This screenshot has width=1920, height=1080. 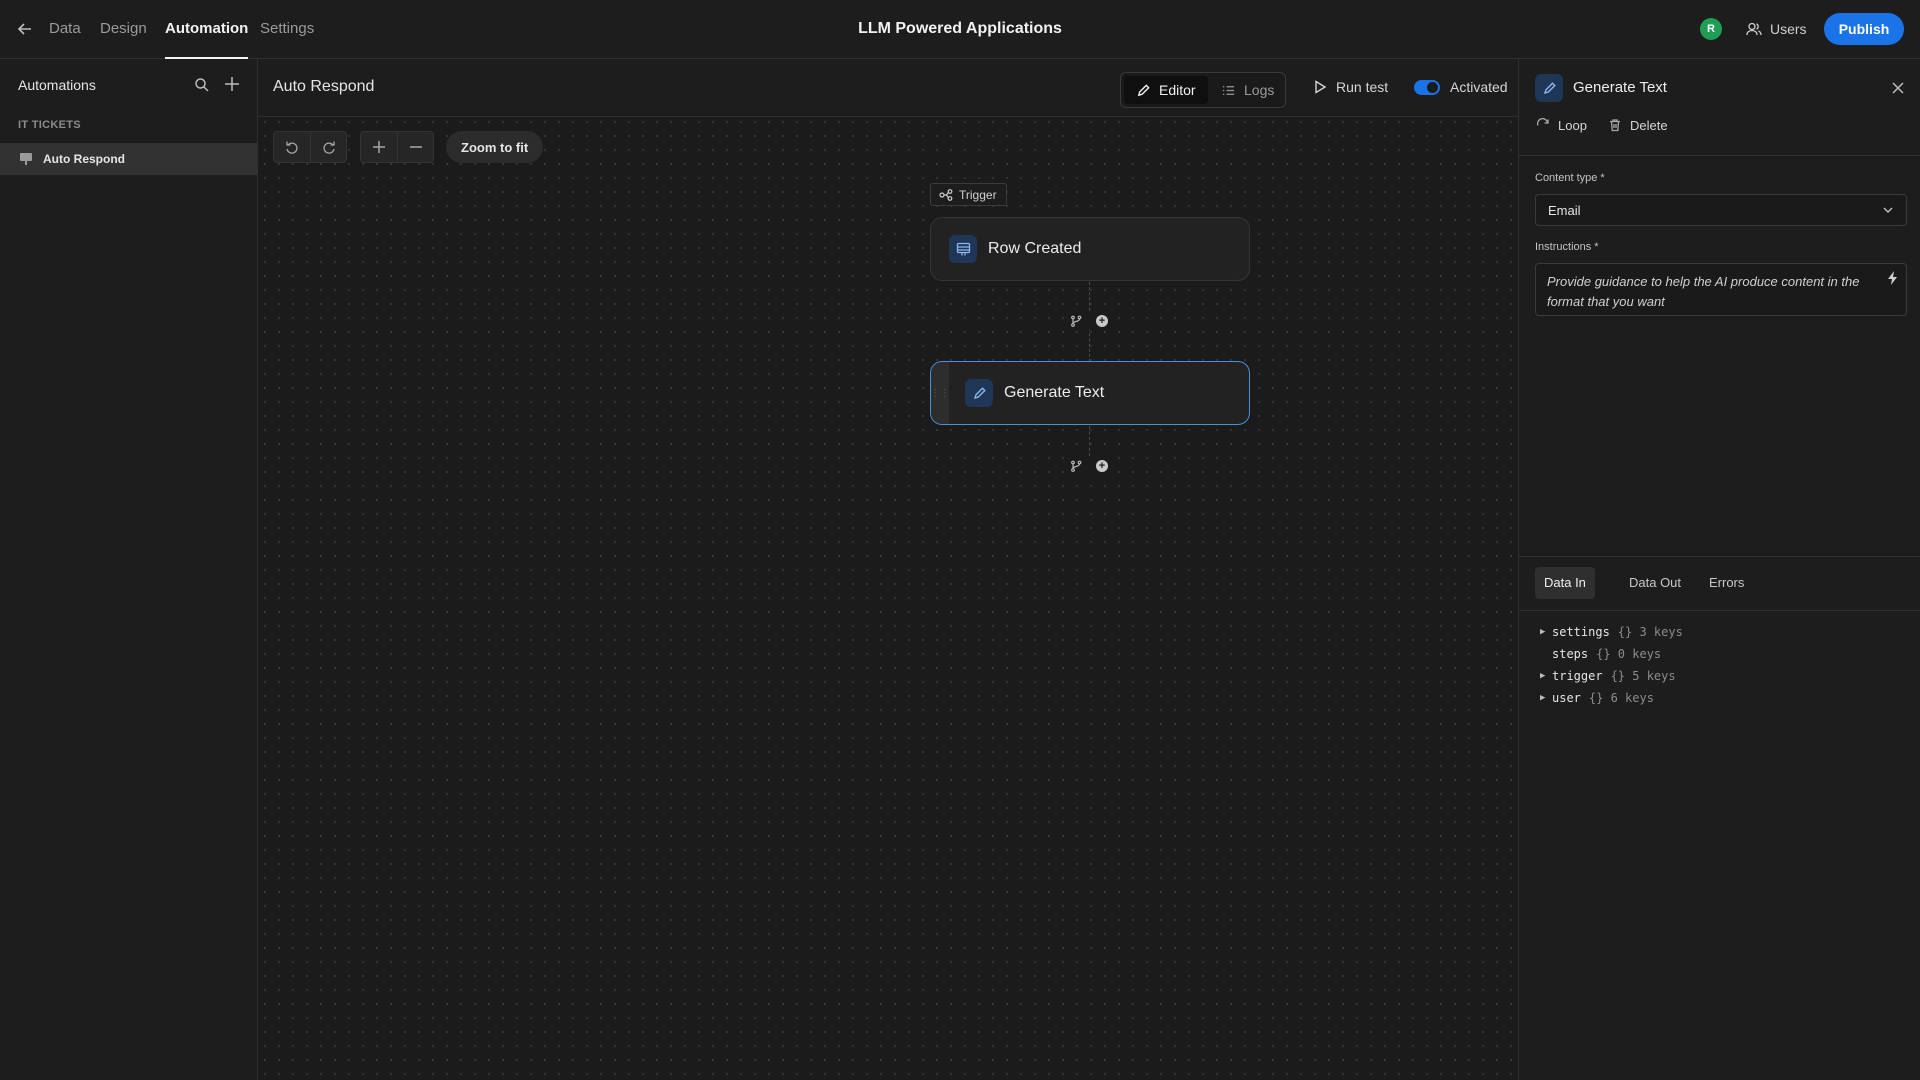 I want to click on nav-tab-design: Design, so click(x=123, y=29).